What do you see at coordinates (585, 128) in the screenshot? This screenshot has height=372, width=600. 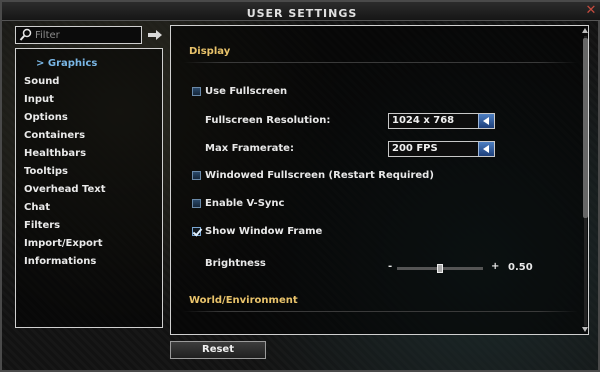 I see `scroll-thumb` at bounding box center [585, 128].